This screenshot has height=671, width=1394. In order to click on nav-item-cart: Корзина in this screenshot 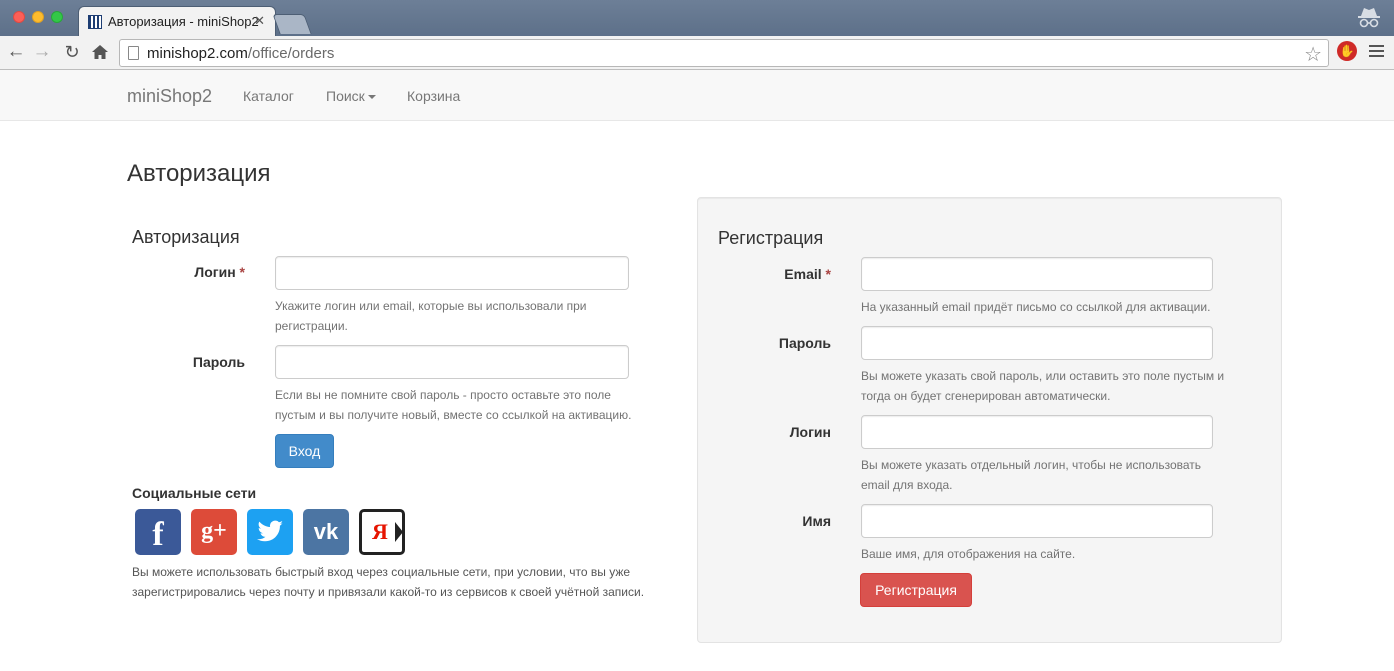, I will do `click(433, 96)`.